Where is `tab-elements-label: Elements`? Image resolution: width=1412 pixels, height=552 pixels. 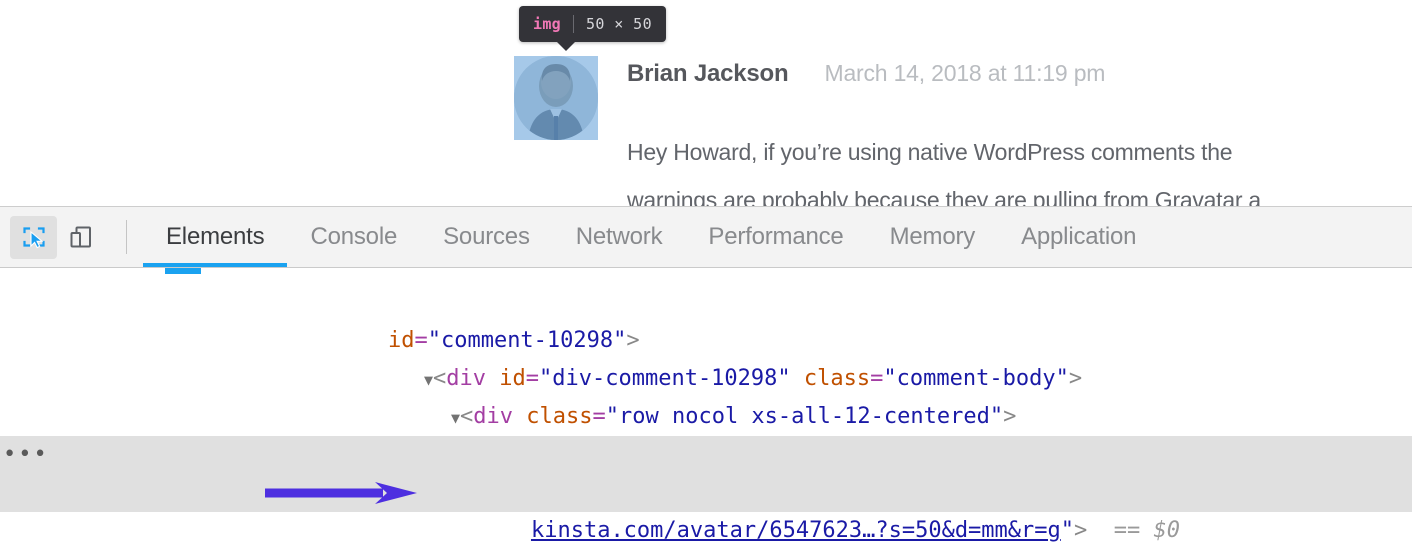 tab-elements-label: Elements is located at coordinates (215, 236).